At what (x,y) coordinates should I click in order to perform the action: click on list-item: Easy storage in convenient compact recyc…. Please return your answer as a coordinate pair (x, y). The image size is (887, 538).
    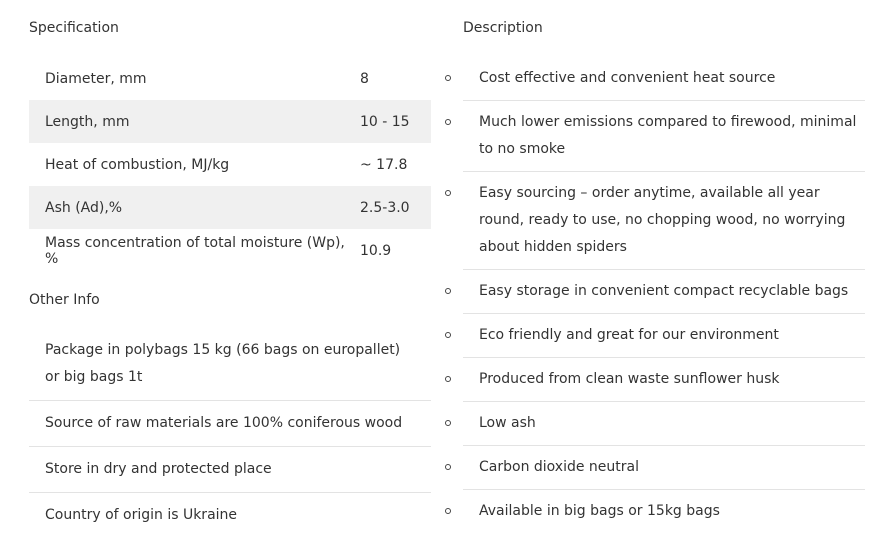
    Looking at the image, I should click on (655, 292).